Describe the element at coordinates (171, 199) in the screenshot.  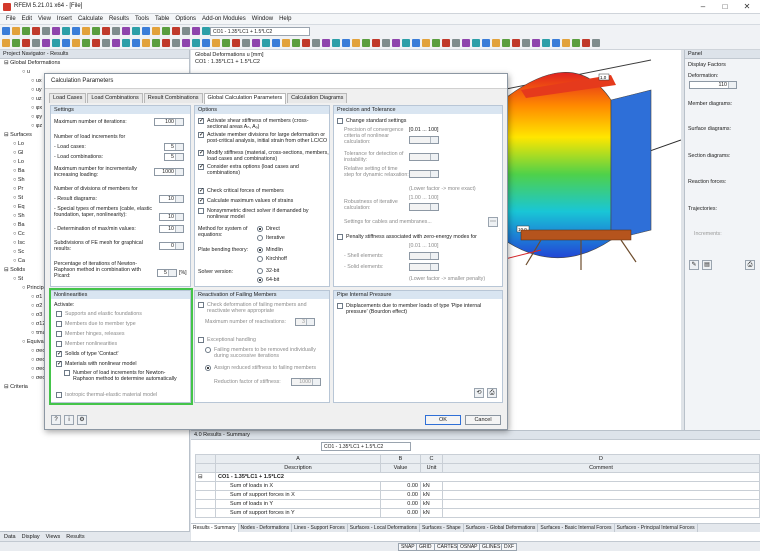
I see `result-diagrams-input: 10` at that location.